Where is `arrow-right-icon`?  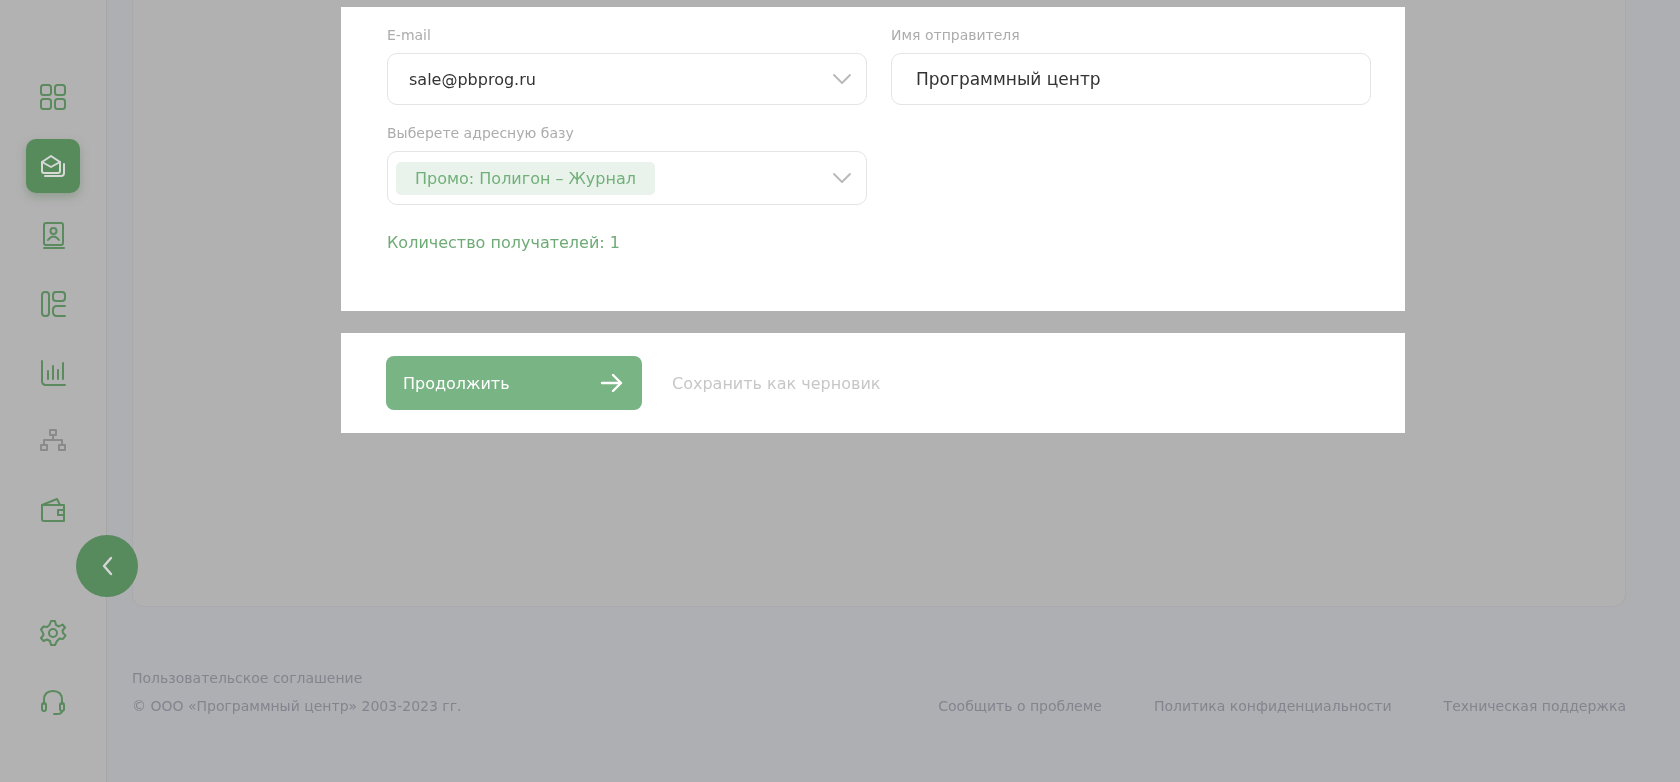
arrow-right-icon is located at coordinates (612, 383).